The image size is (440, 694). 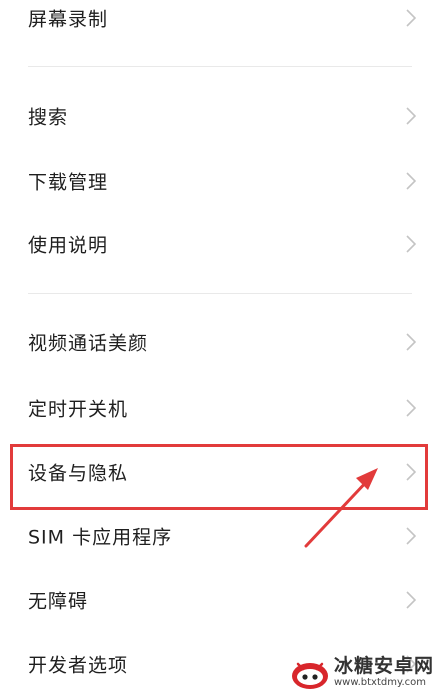 I want to click on settings-item-user-guide: 使用说明, so click(x=220, y=244).